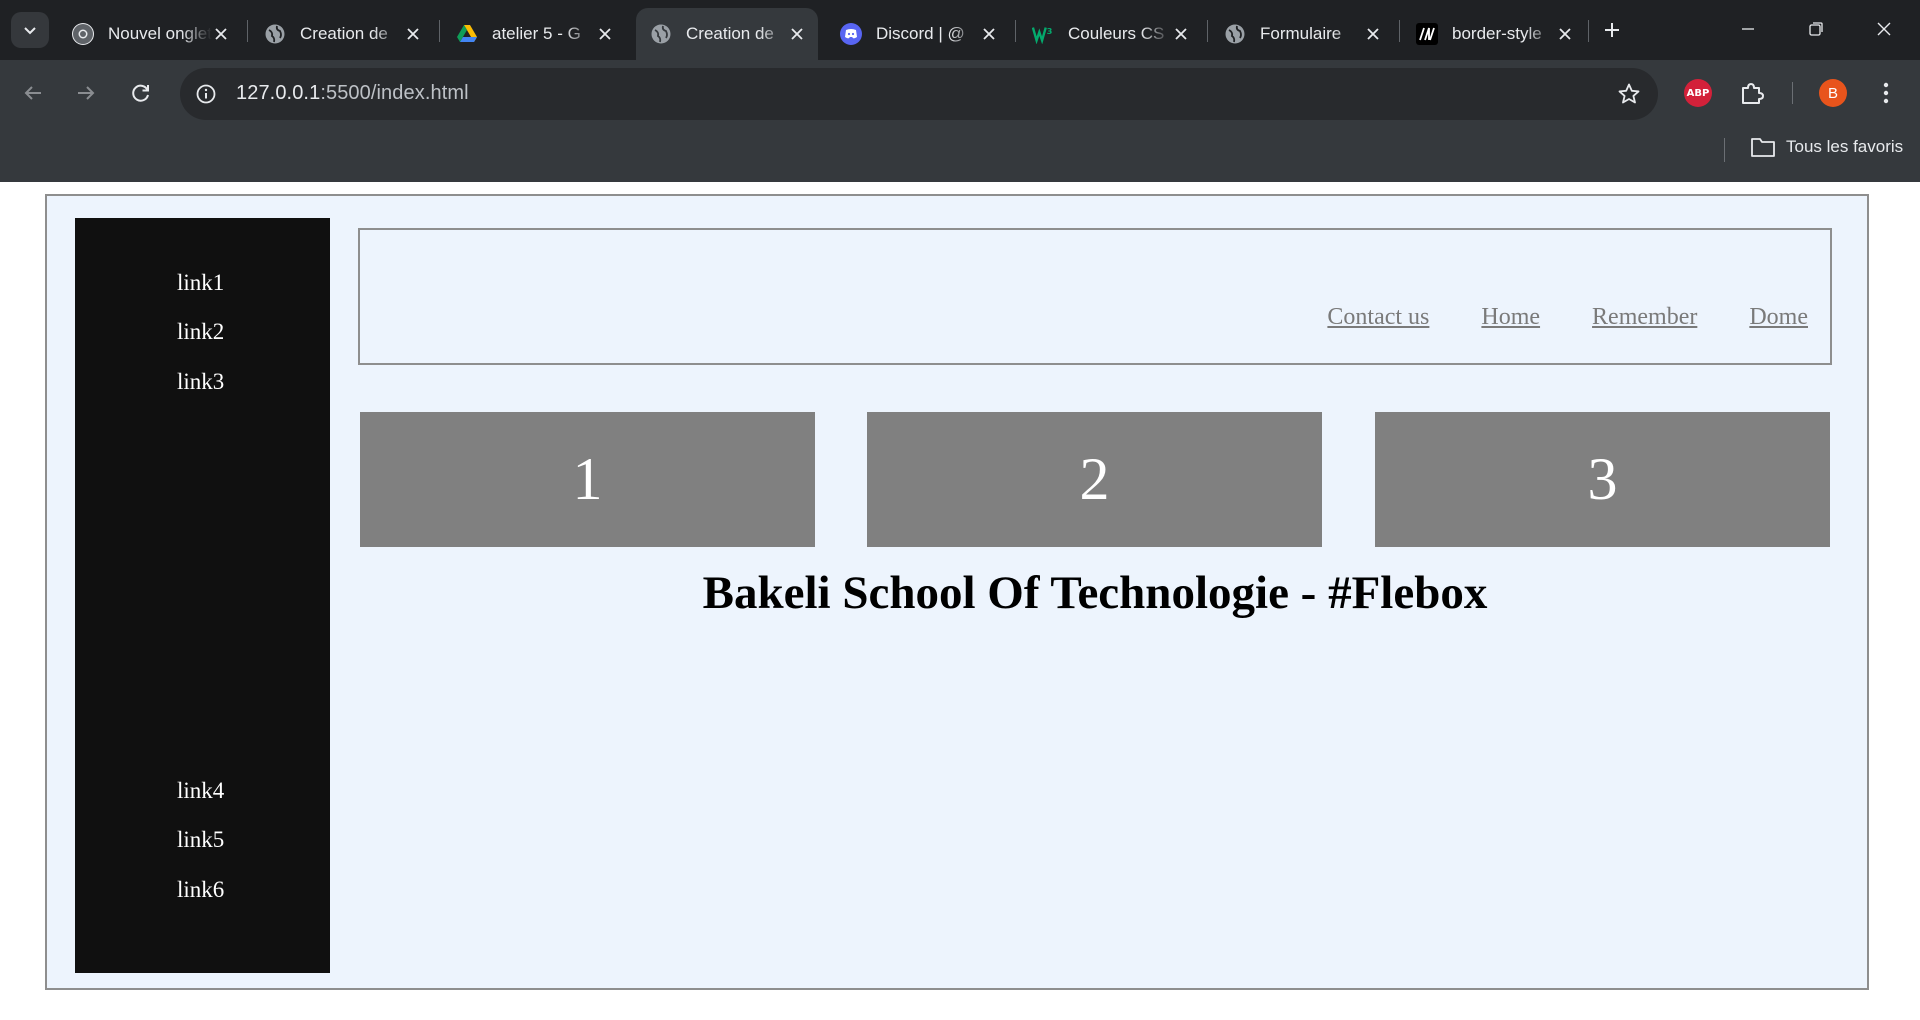  What do you see at coordinates (1116, 33) in the screenshot?
I see `tab-title: Couleurs CS` at bounding box center [1116, 33].